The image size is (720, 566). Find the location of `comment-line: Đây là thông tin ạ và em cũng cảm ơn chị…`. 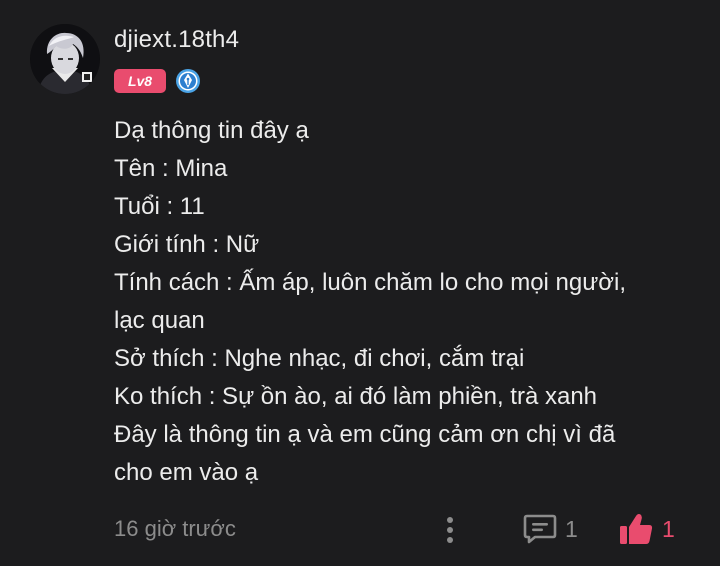

comment-line: Đây là thông tin ạ và em cũng cảm ơn chị… is located at coordinates (365, 434).